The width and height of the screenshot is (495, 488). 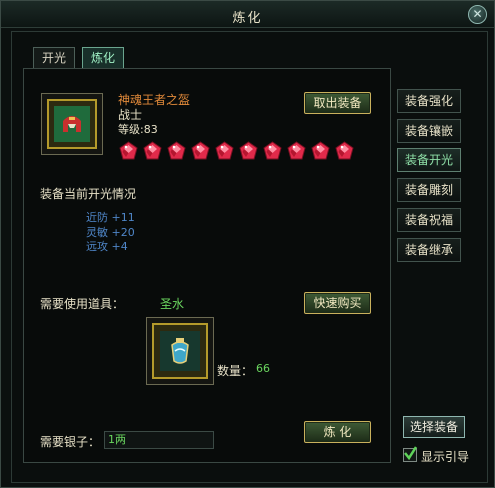 I want to click on status-section-title: 装备当前开光情况, so click(x=88, y=194).